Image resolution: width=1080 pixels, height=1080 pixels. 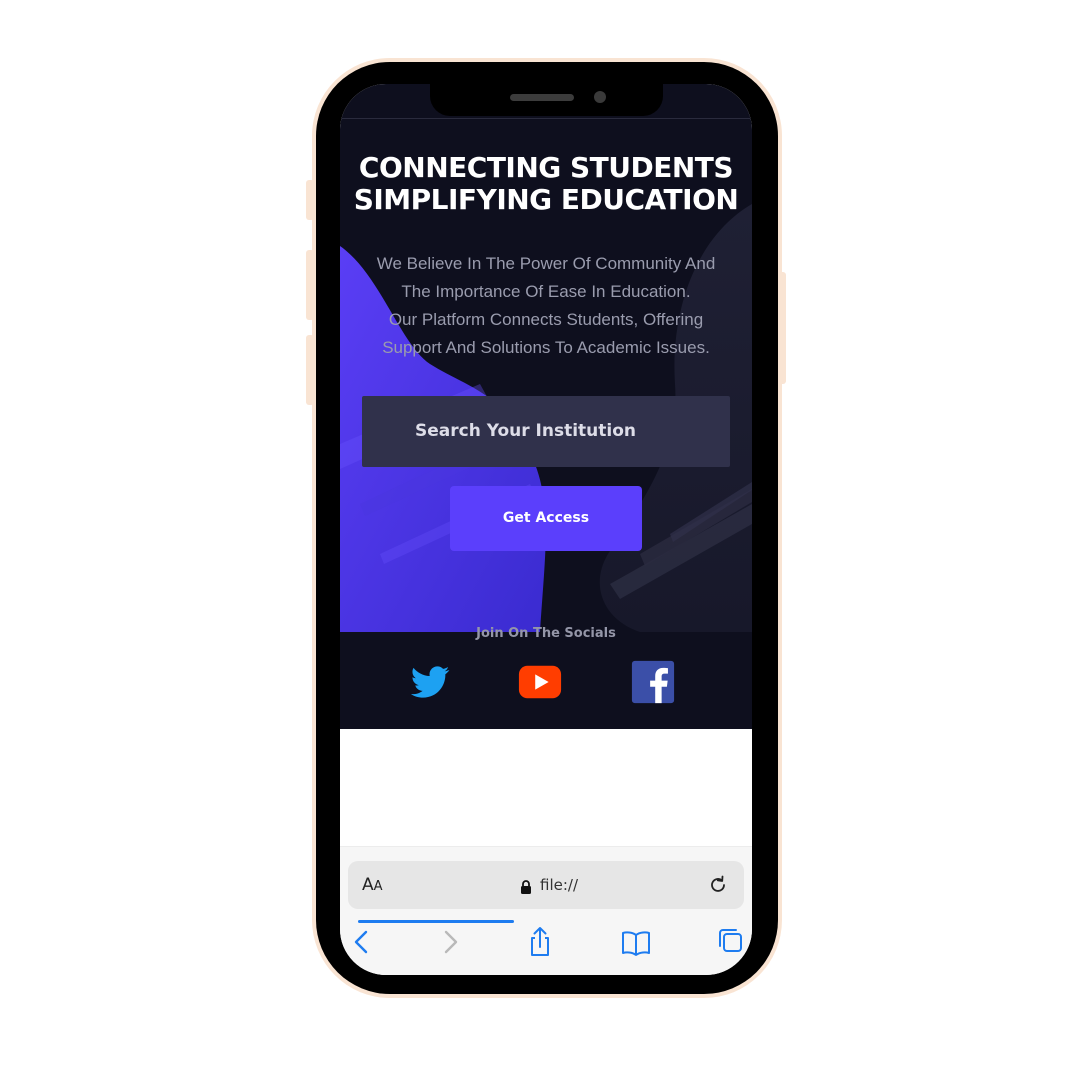 What do you see at coordinates (430, 682) in the screenshot?
I see `twitter-icon` at bounding box center [430, 682].